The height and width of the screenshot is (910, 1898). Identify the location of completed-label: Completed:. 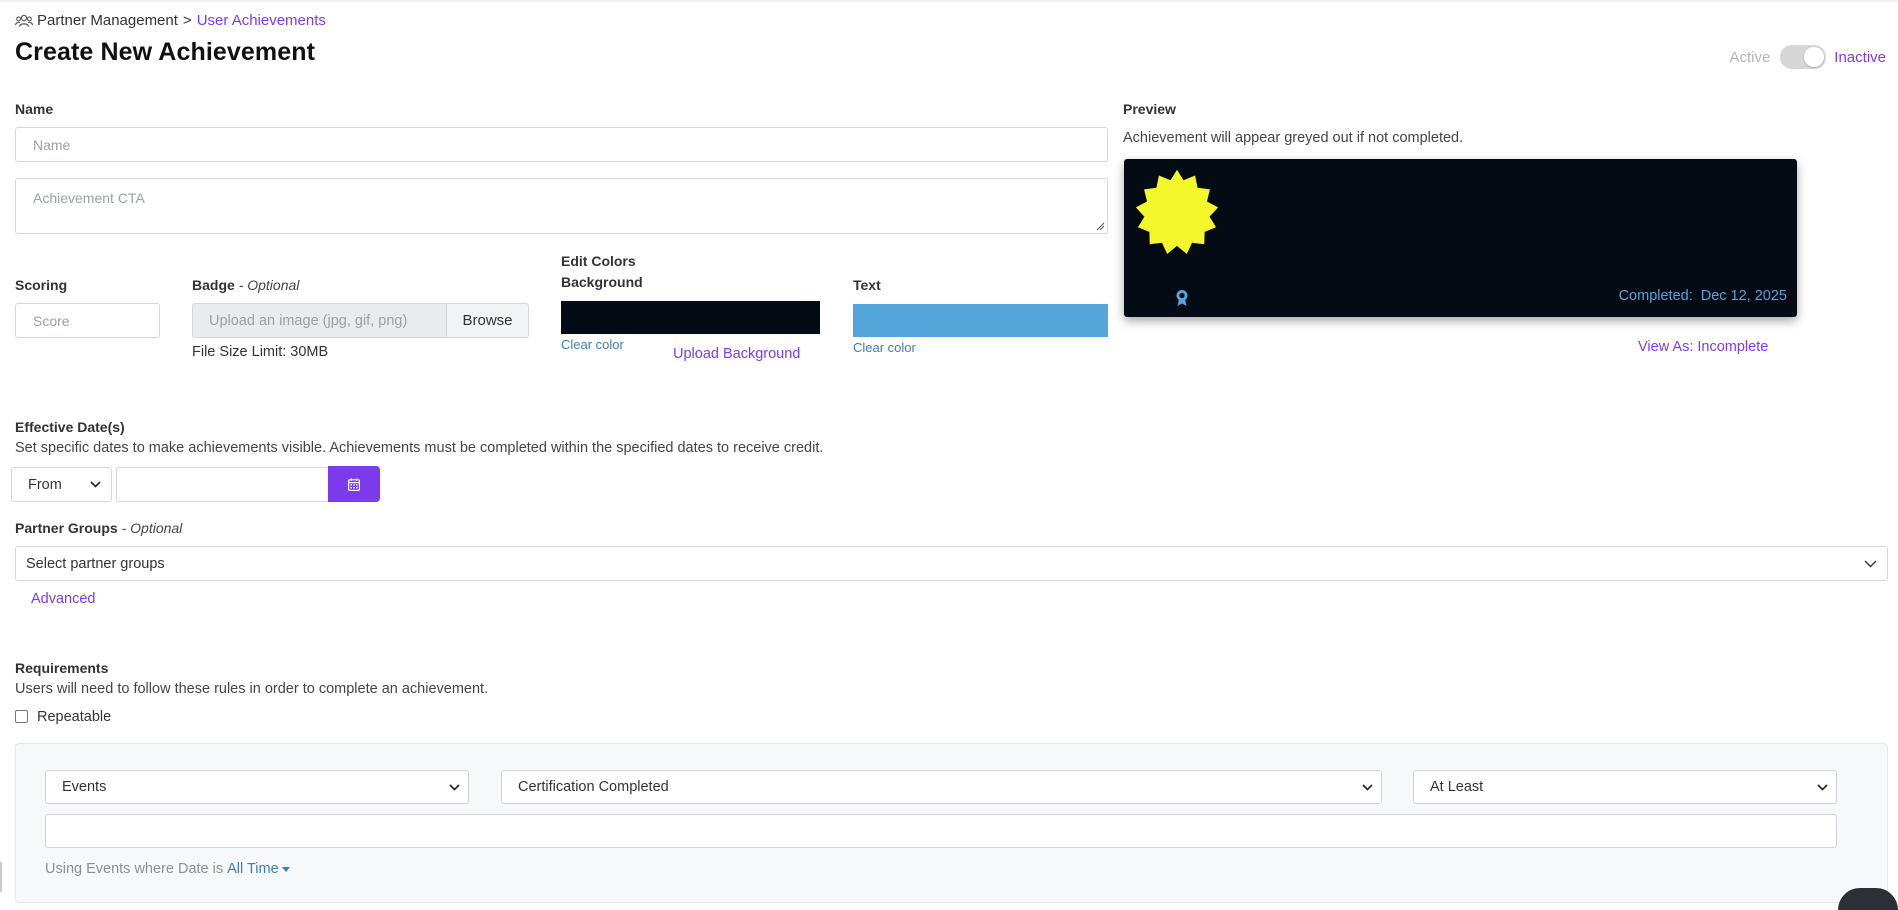
(1655, 296).